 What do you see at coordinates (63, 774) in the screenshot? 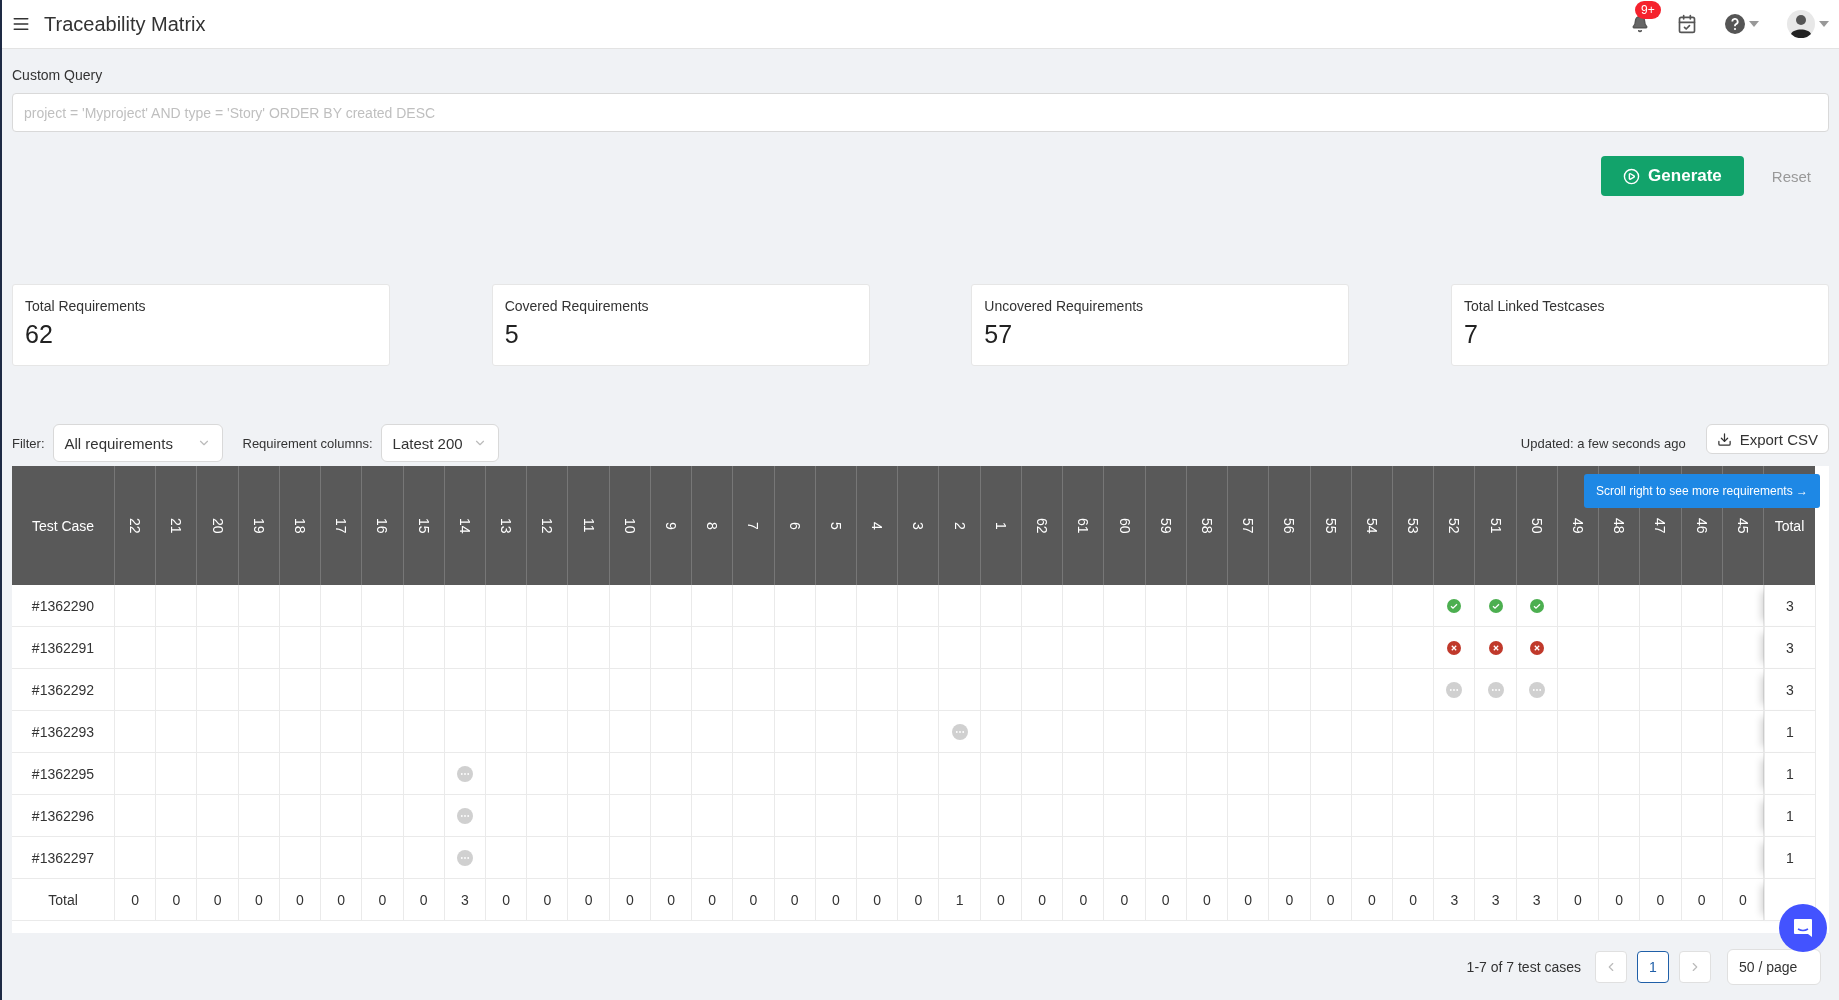
I see `test-case-cell: #1362295` at bounding box center [63, 774].